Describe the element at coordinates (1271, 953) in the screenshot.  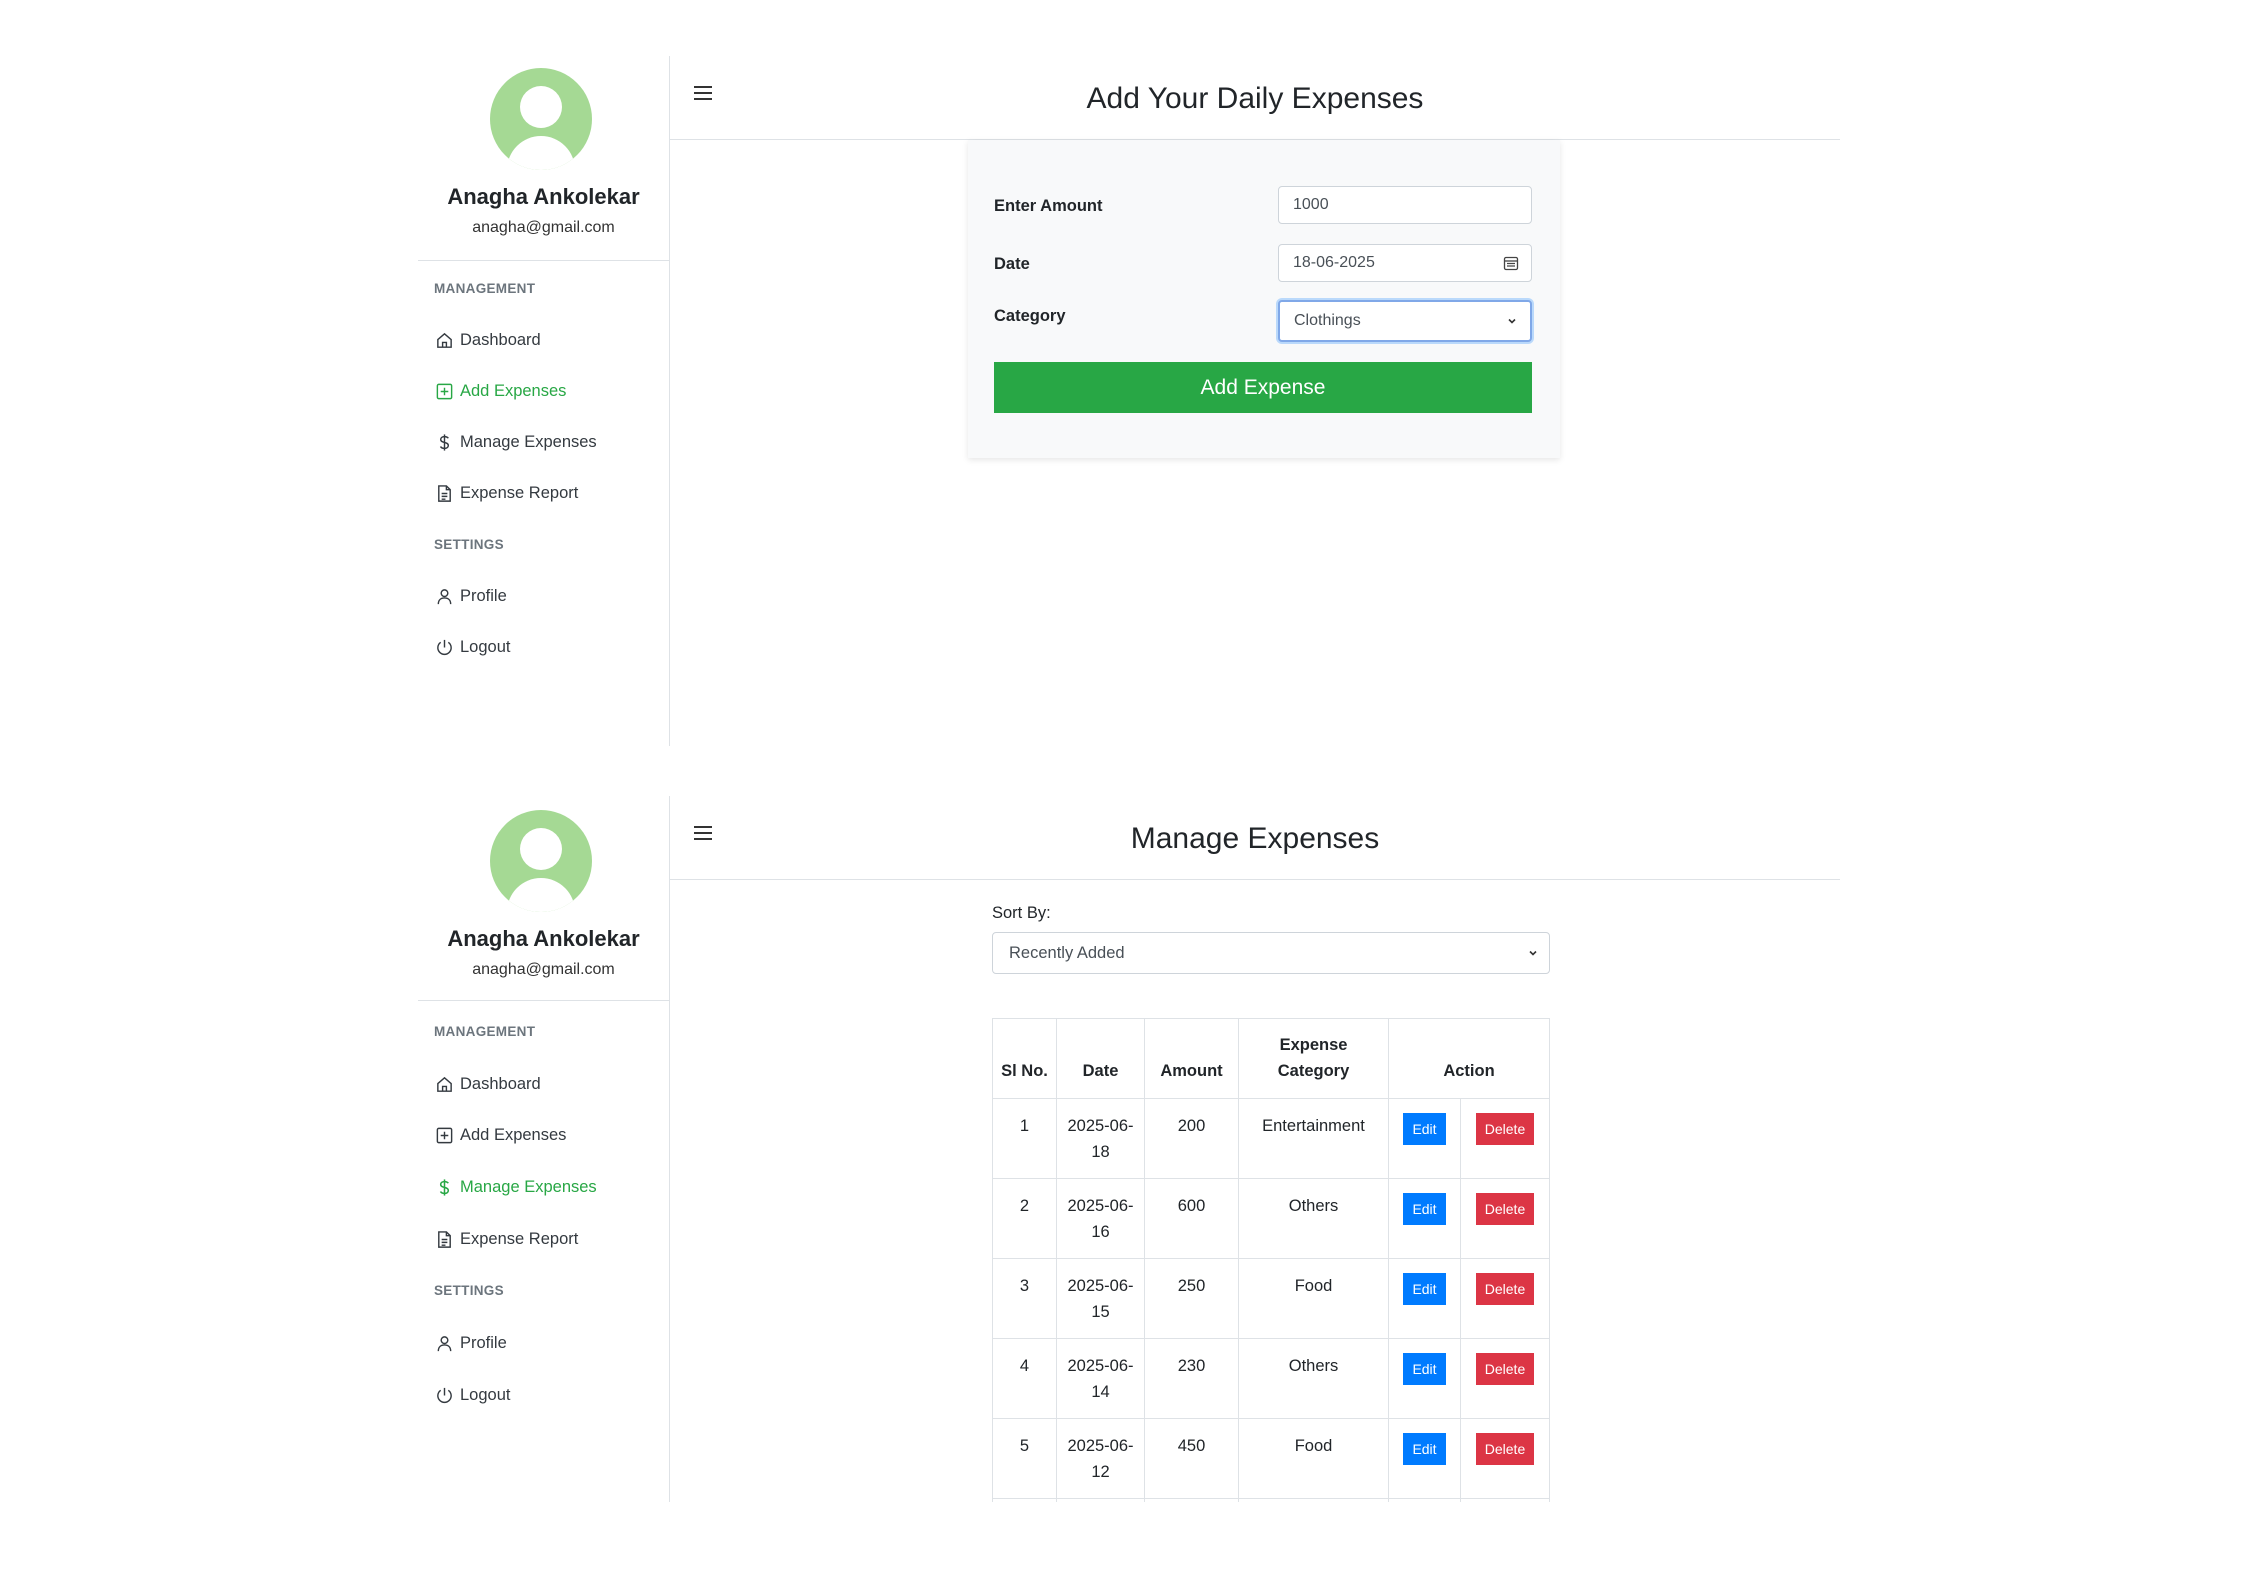
I see `sort-select: Recently Added` at that location.